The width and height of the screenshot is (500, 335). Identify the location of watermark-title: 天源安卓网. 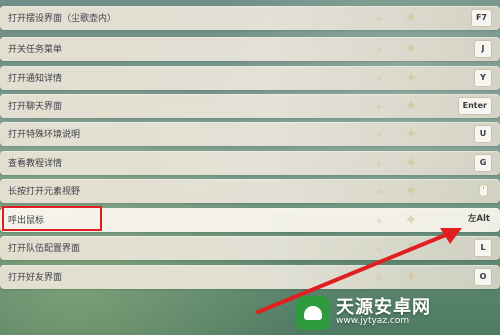
(383, 307).